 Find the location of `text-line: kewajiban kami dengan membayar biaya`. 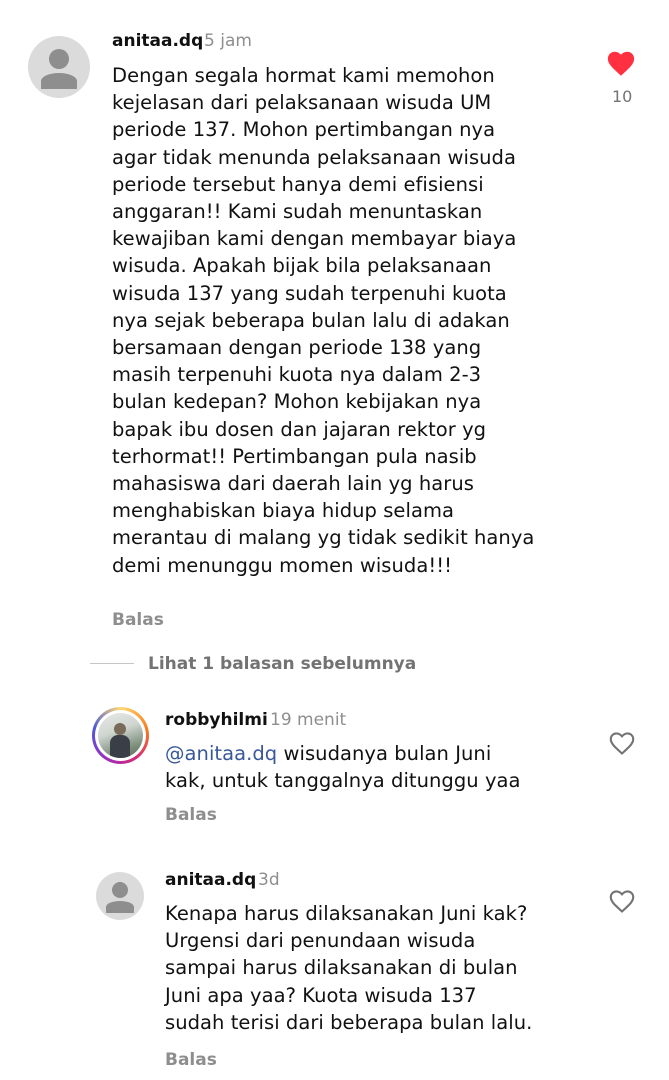

text-line: kewajiban kami dengan membayar biaya is located at coordinates (314, 239).